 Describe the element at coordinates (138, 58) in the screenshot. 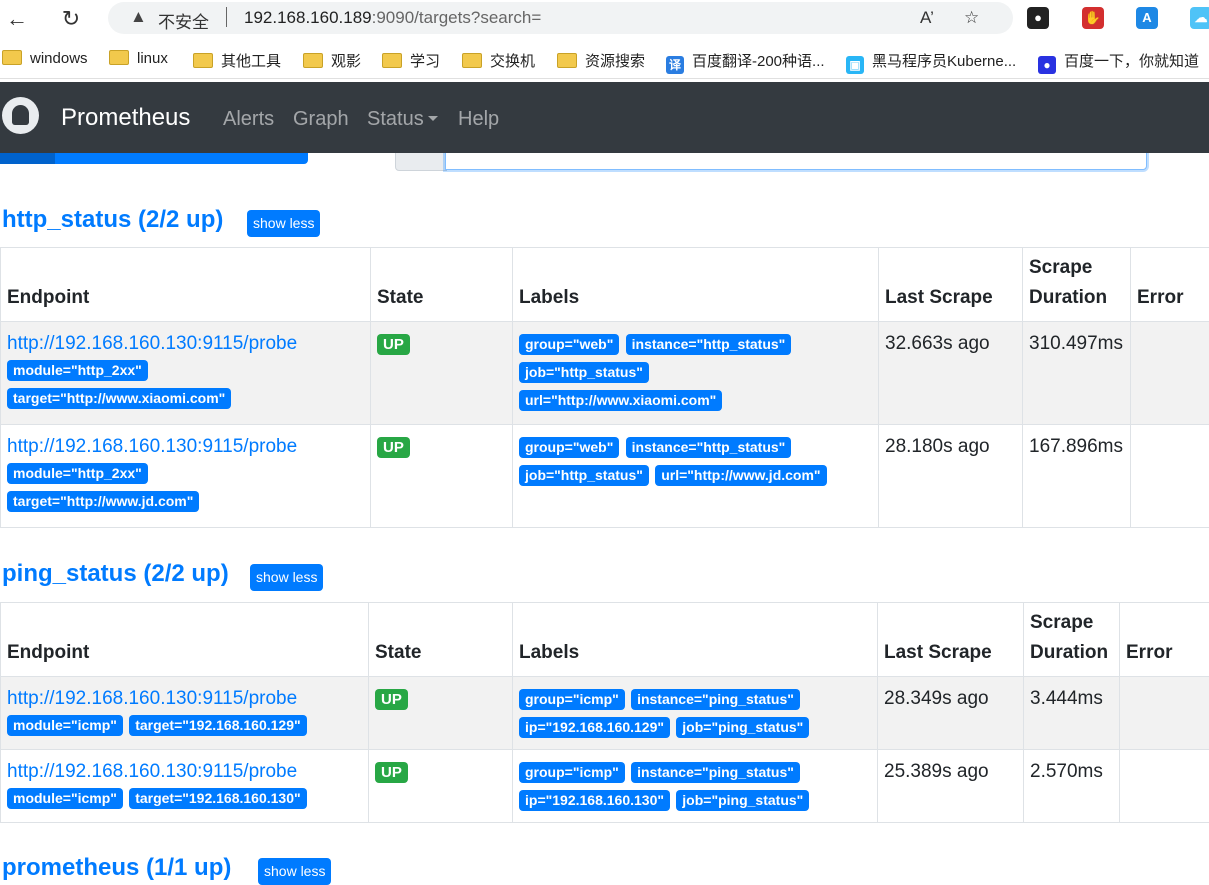

I see `bookmark-linux: linux` at that location.